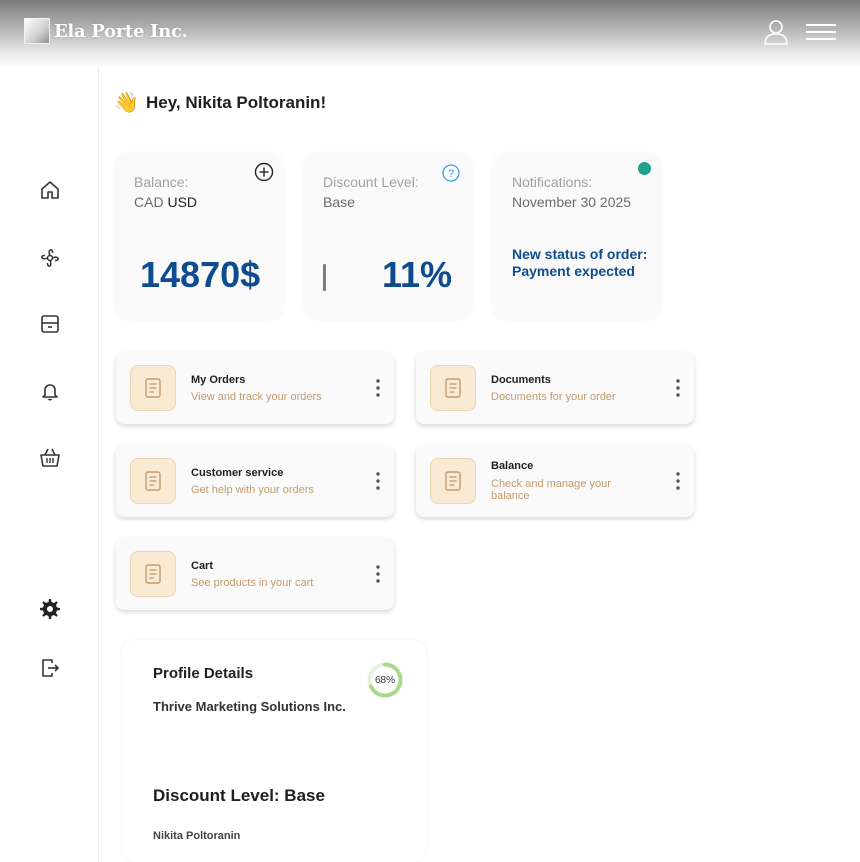  I want to click on sidebar-item-cart, so click(50, 458).